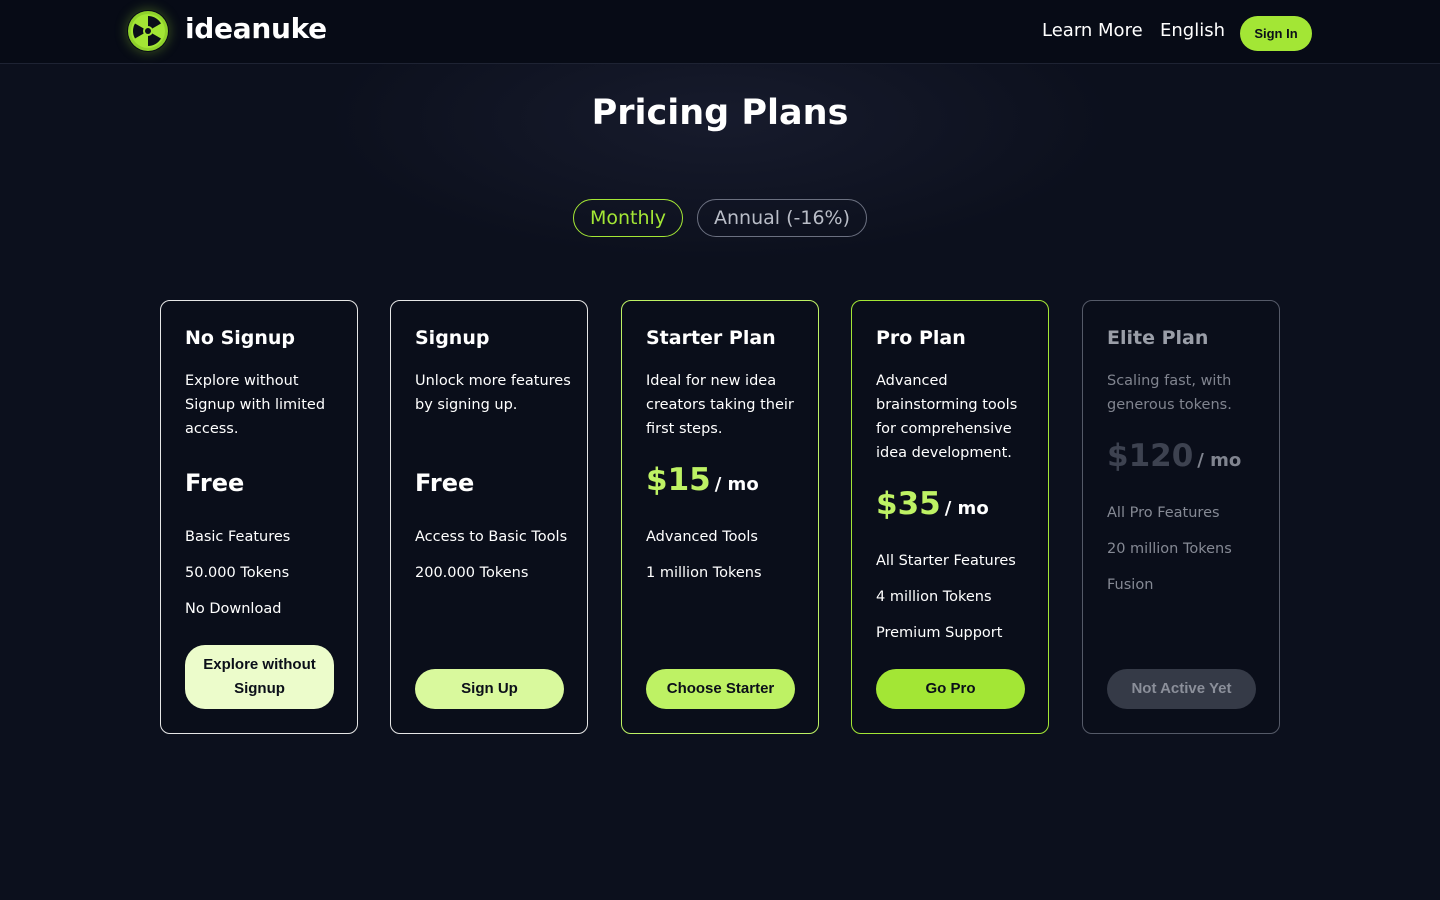  Describe the element at coordinates (491, 537) in the screenshot. I see `plan-feature: Access to Basic Tools` at that location.